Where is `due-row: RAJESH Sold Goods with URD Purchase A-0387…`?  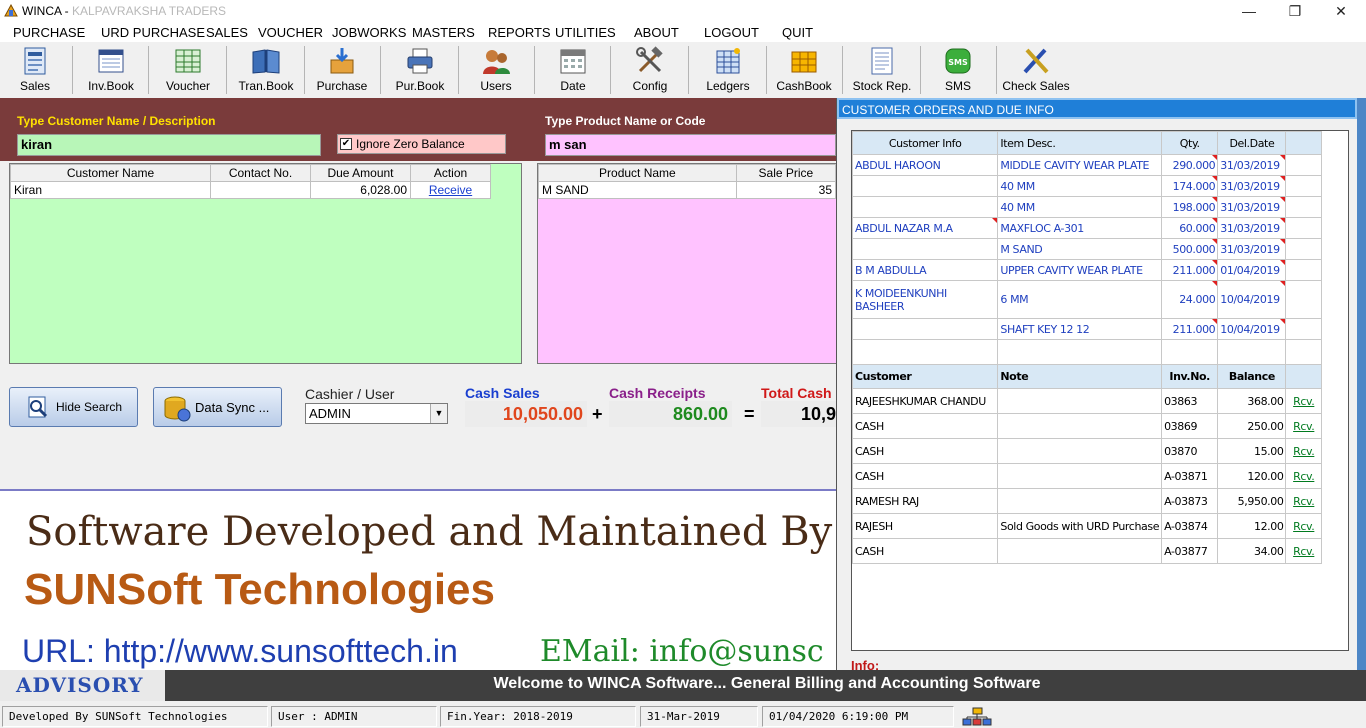 due-row: RAJESH Sold Goods with URD Purchase A-0387… is located at coordinates (1086, 526).